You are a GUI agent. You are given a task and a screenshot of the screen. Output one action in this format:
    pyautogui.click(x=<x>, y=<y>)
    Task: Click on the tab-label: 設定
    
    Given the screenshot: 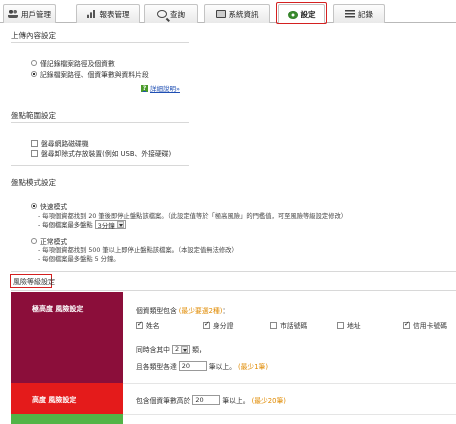 What is the action you would take?
    pyautogui.click(x=308, y=14)
    